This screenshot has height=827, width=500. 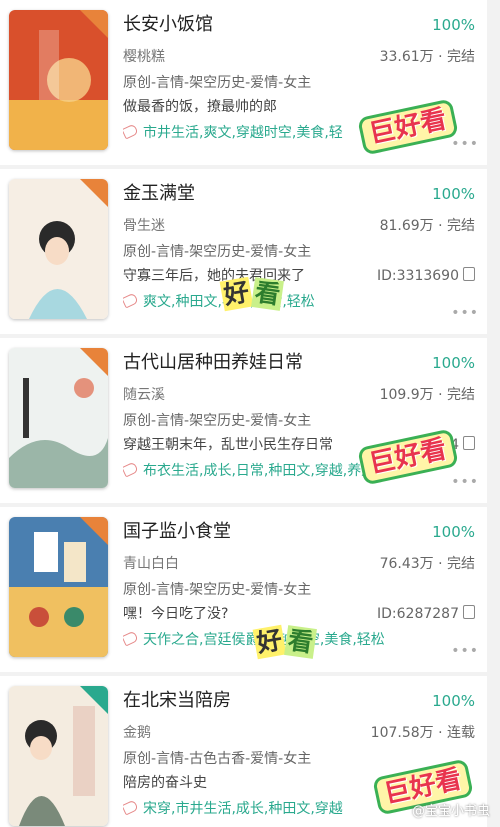 I want to click on book-title: 金玉满堂, so click(x=159, y=193).